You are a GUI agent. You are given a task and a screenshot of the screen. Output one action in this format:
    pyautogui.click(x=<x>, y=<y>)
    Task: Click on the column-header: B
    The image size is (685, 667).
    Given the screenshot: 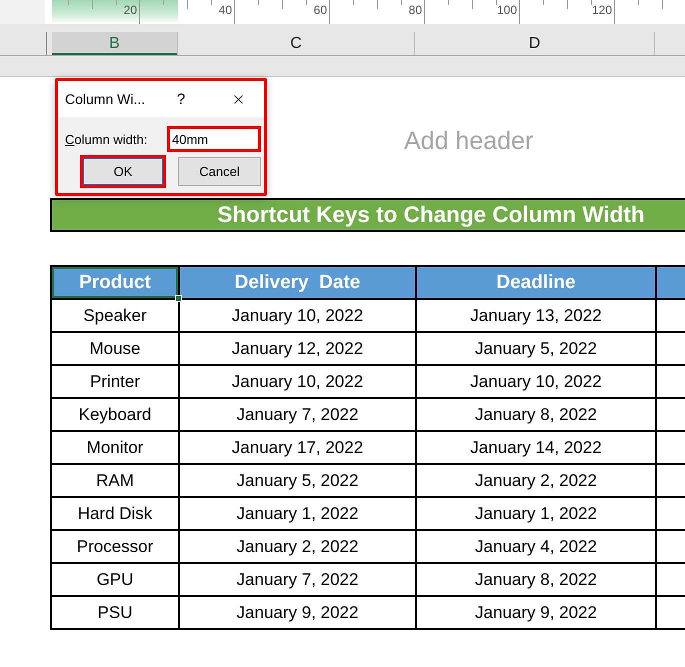 What is the action you would take?
    pyautogui.click(x=115, y=43)
    